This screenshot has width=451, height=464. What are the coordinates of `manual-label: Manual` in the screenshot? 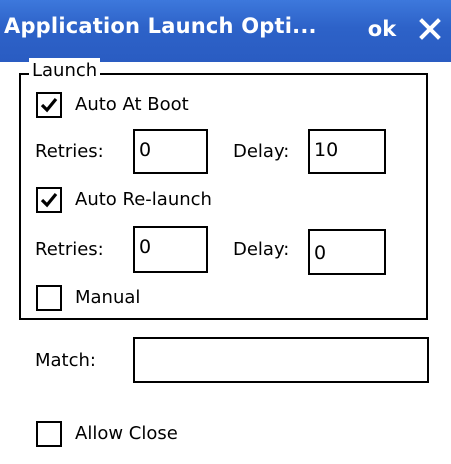 It's located at (108, 297).